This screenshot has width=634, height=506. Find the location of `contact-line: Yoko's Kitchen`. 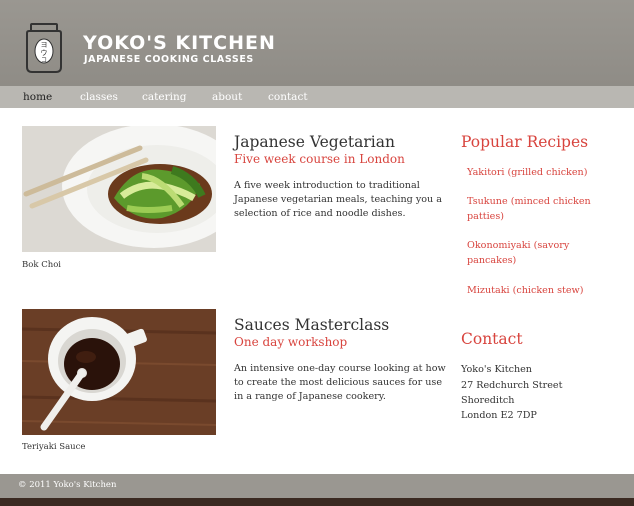

contact-line: Yoko's Kitchen is located at coordinates (496, 369).